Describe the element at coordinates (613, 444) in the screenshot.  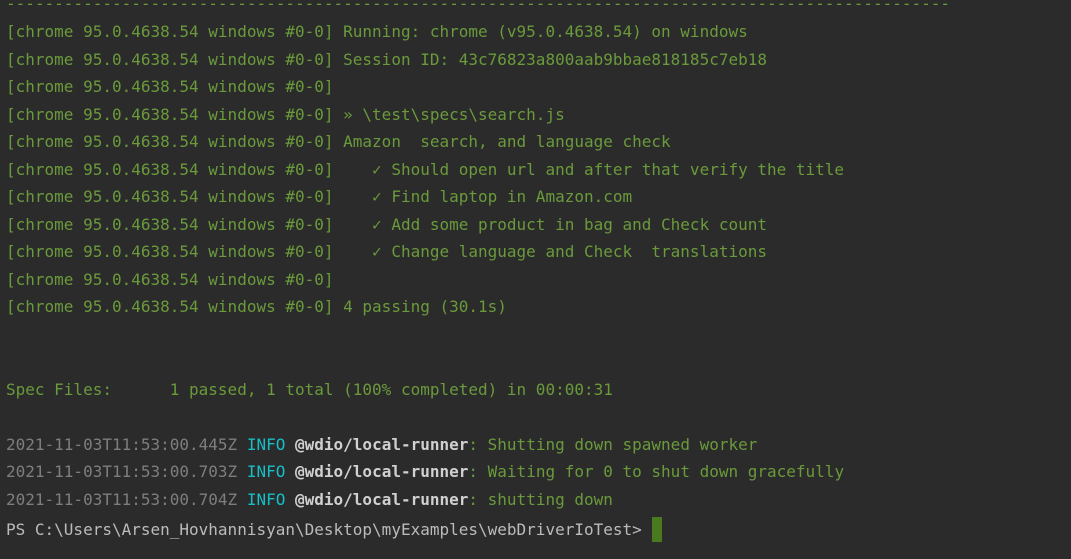
I see `log-message: : Shutting down spawned worker` at that location.